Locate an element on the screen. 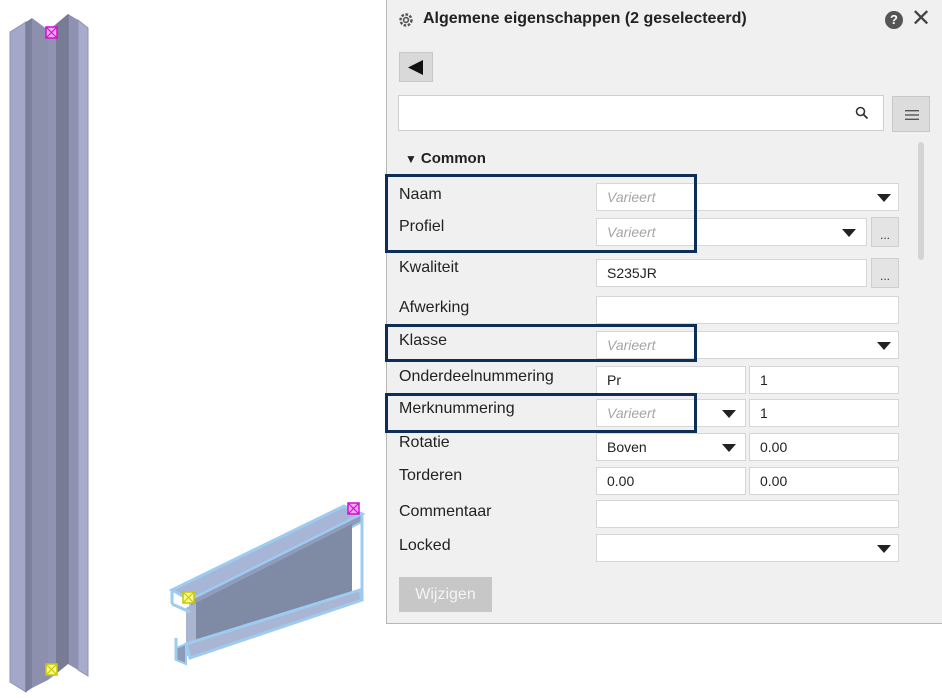 Image resolution: width=942 pixels, height=698 pixels. column-top-handle is located at coordinates (51, 32).